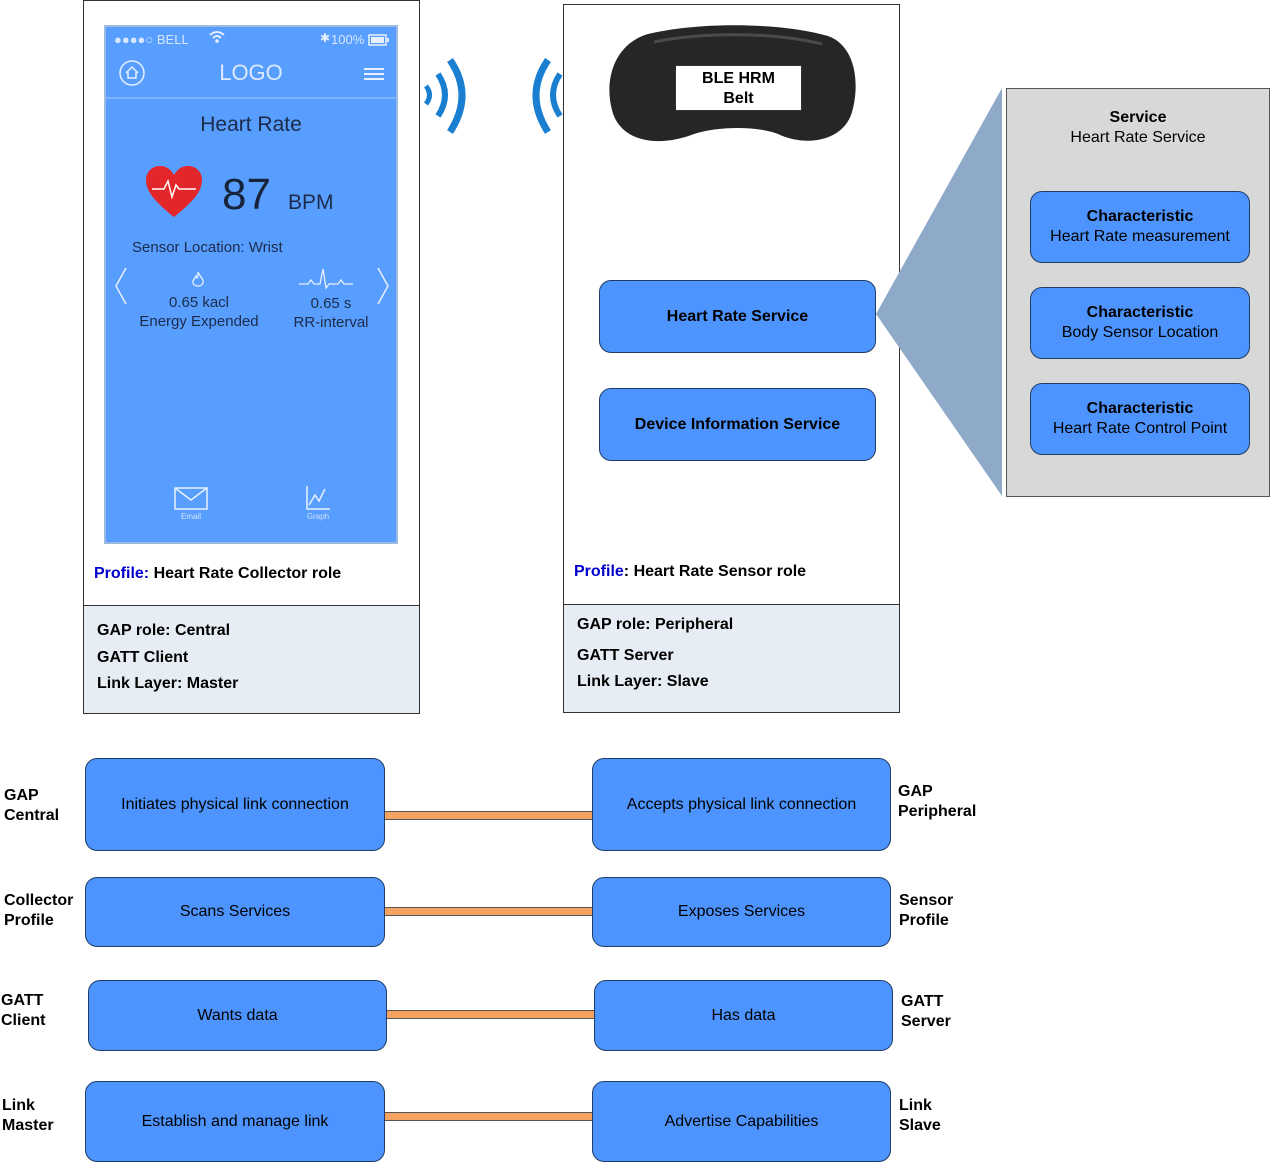 The image size is (1270, 1163). What do you see at coordinates (937, 801) in the screenshot?
I see `right-role-label: GAP Peripheral` at bounding box center [937, 801].